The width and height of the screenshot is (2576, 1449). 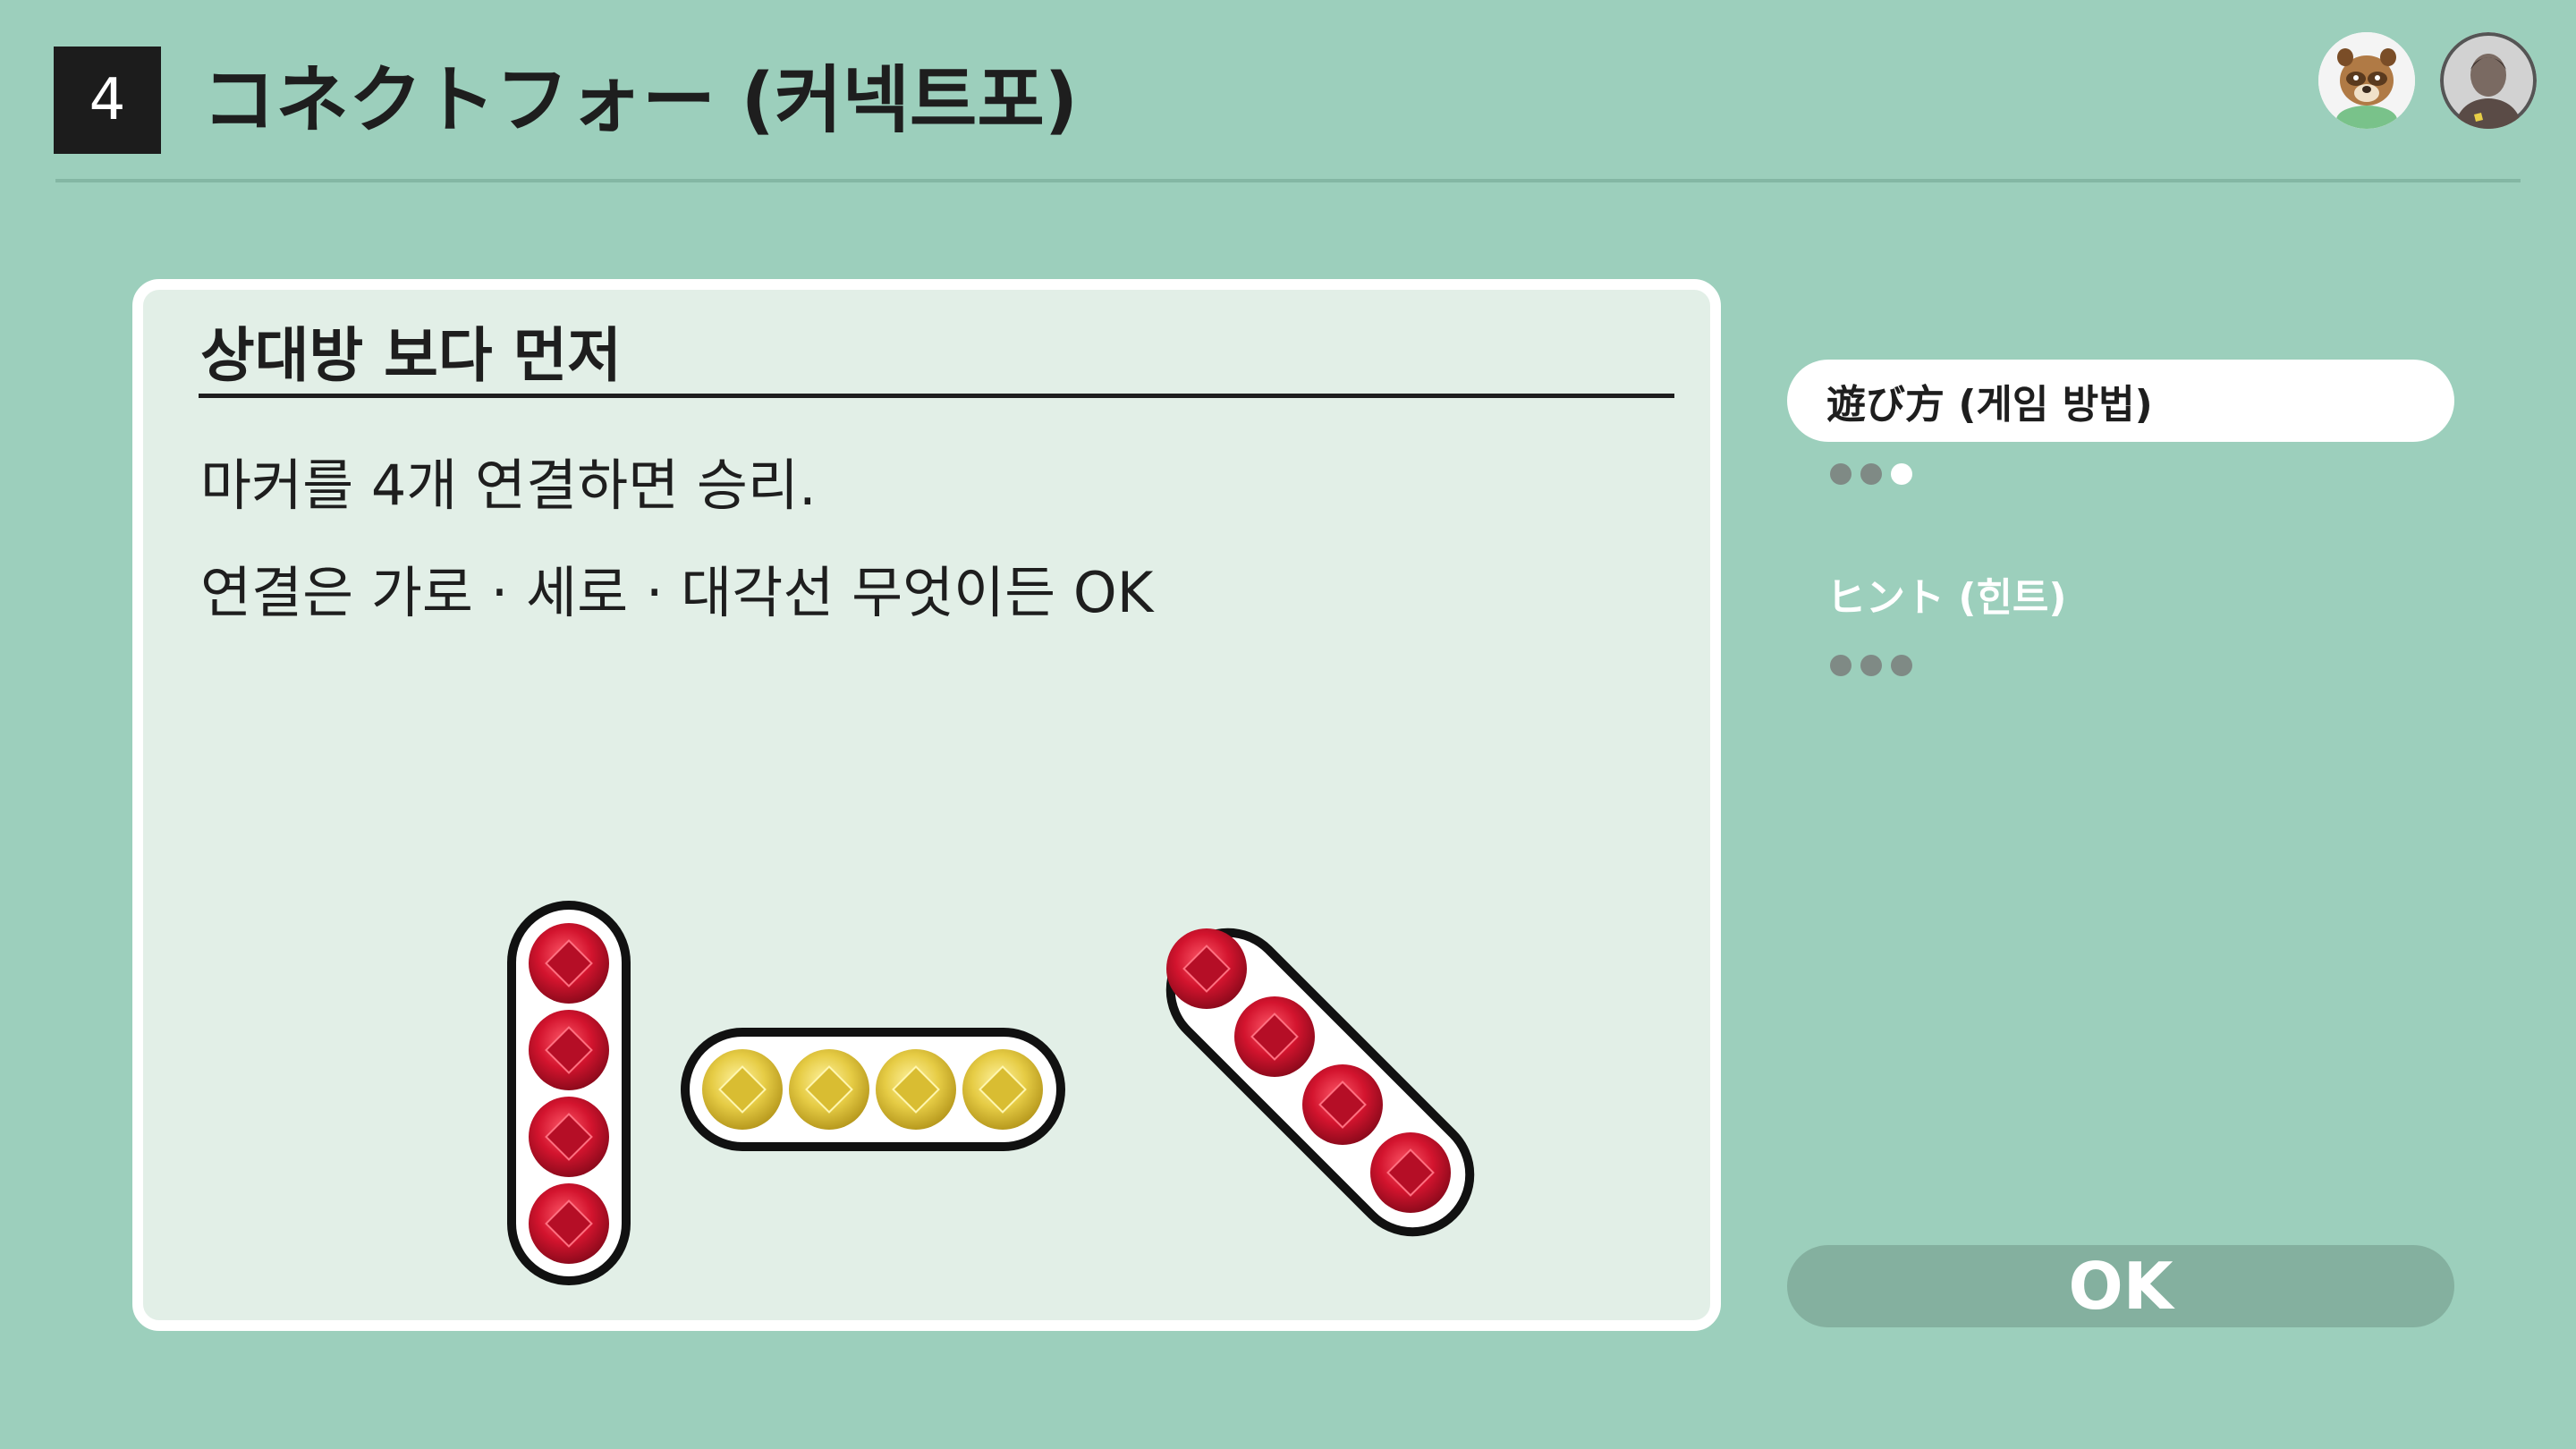 I want to click on page-dots-hint, so click(x=1871, y=665).